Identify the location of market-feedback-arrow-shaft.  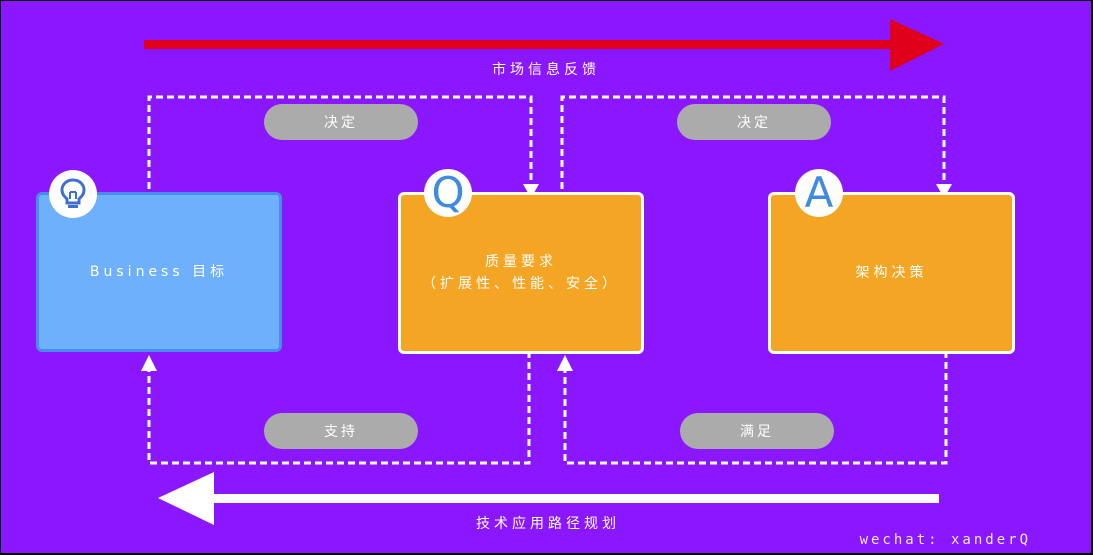
(520, 44).